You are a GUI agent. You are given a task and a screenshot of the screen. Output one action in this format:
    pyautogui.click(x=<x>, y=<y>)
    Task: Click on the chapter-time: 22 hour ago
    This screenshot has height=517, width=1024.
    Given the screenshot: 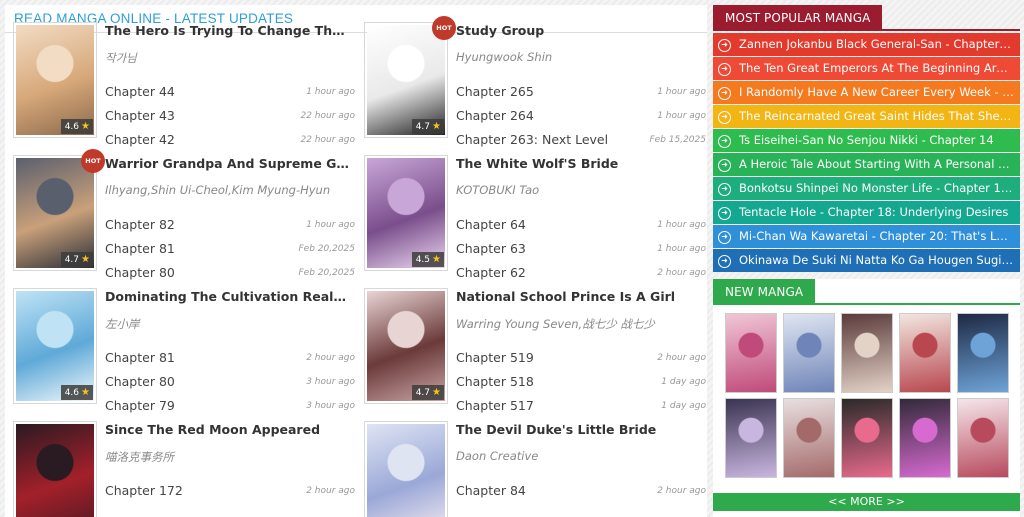 What is the action you would take?
    pyautogui.click(x=327, y=140)
    